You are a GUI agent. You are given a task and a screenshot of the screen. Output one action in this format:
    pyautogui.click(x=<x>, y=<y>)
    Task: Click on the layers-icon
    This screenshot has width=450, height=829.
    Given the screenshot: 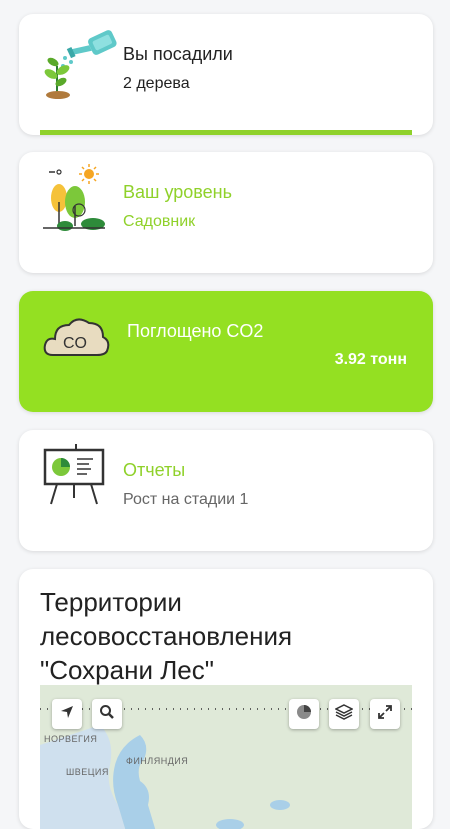 What is the action you would take?
    pyautogui.click(x=344, y=714)
    